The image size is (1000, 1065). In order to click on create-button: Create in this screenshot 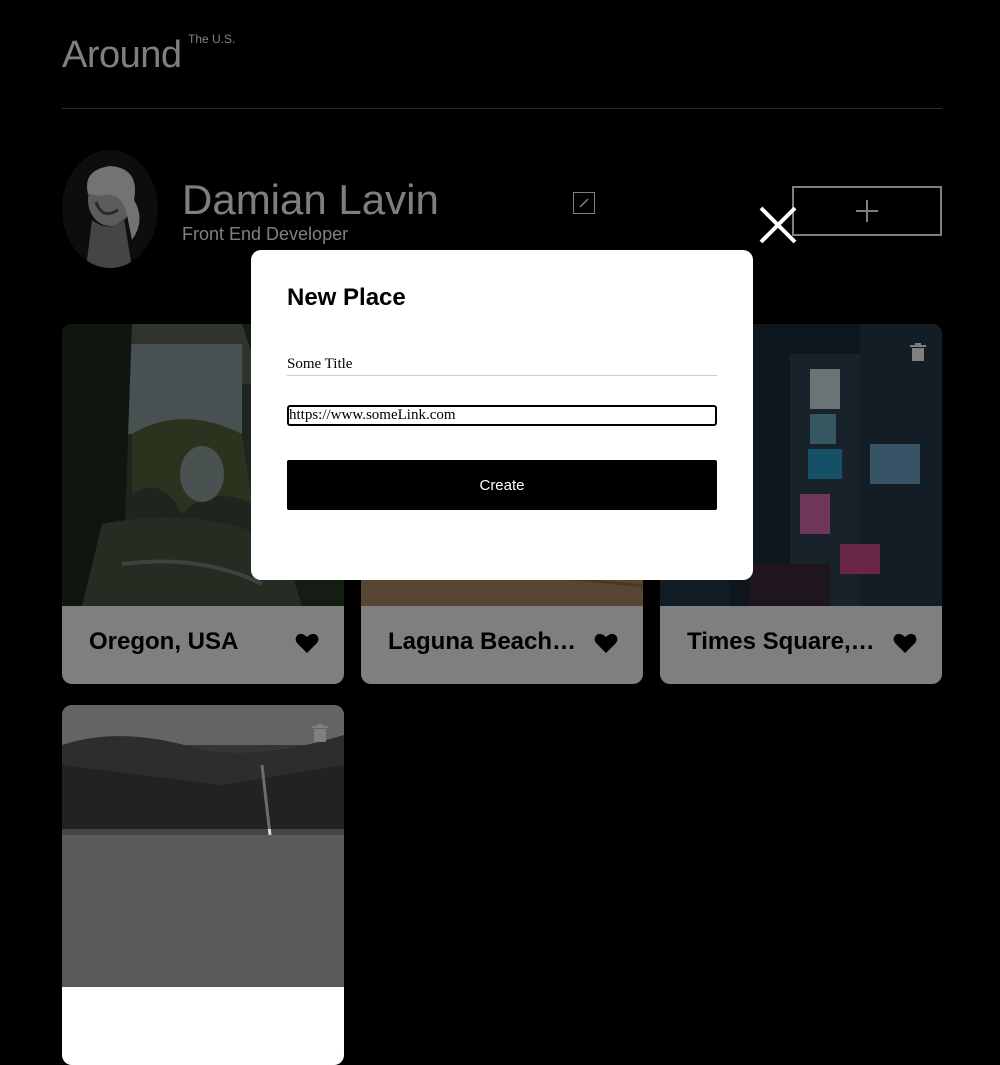, I will do `click(502, 485)`.